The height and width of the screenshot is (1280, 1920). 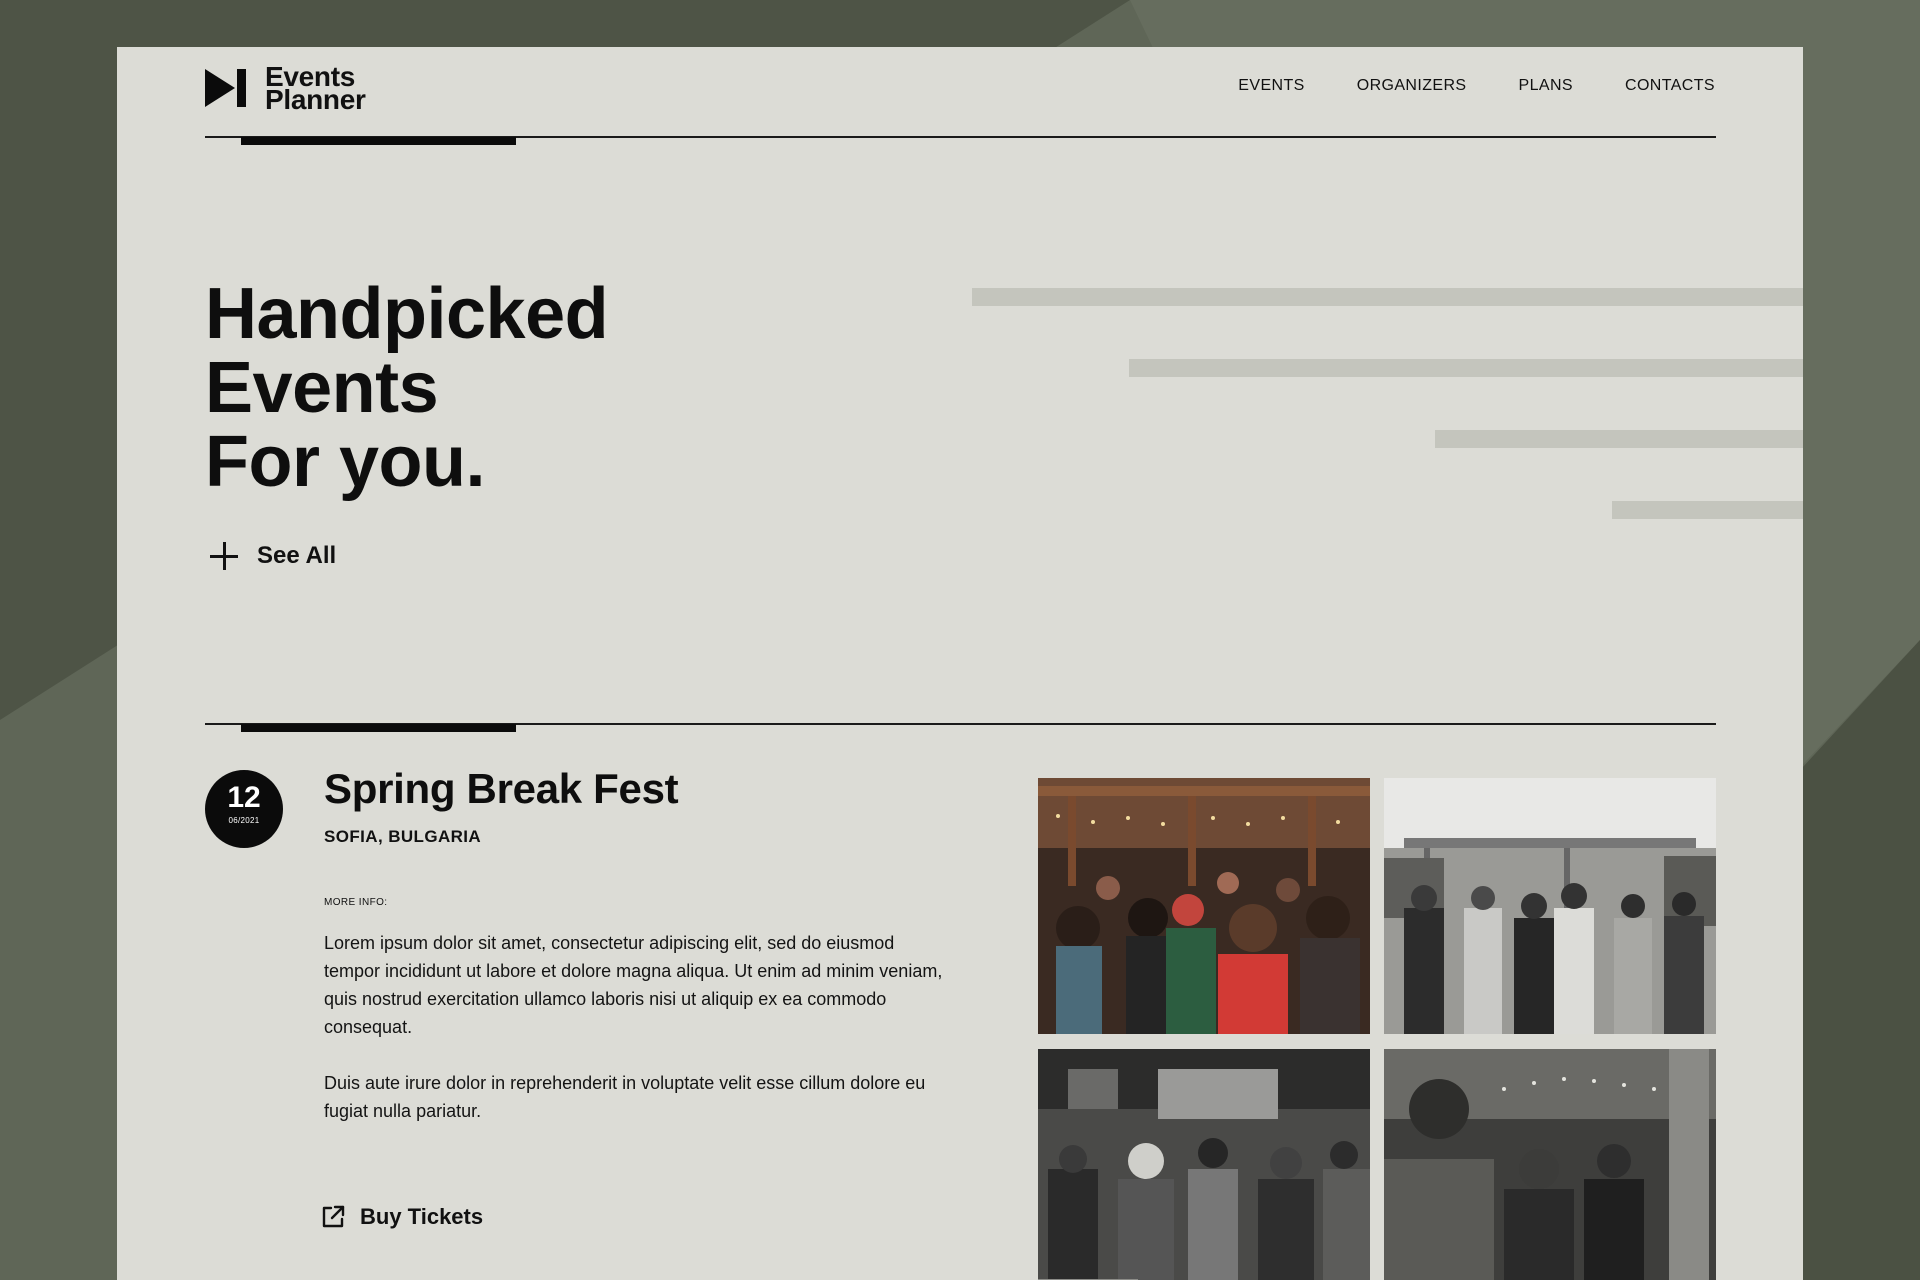 What do you see at coordinates (1476, 86) in the screenshot?
I see `main-nav: EVENTS ORGANIZERS PLANS CONTACTS` at bounding box center [1476, 86].